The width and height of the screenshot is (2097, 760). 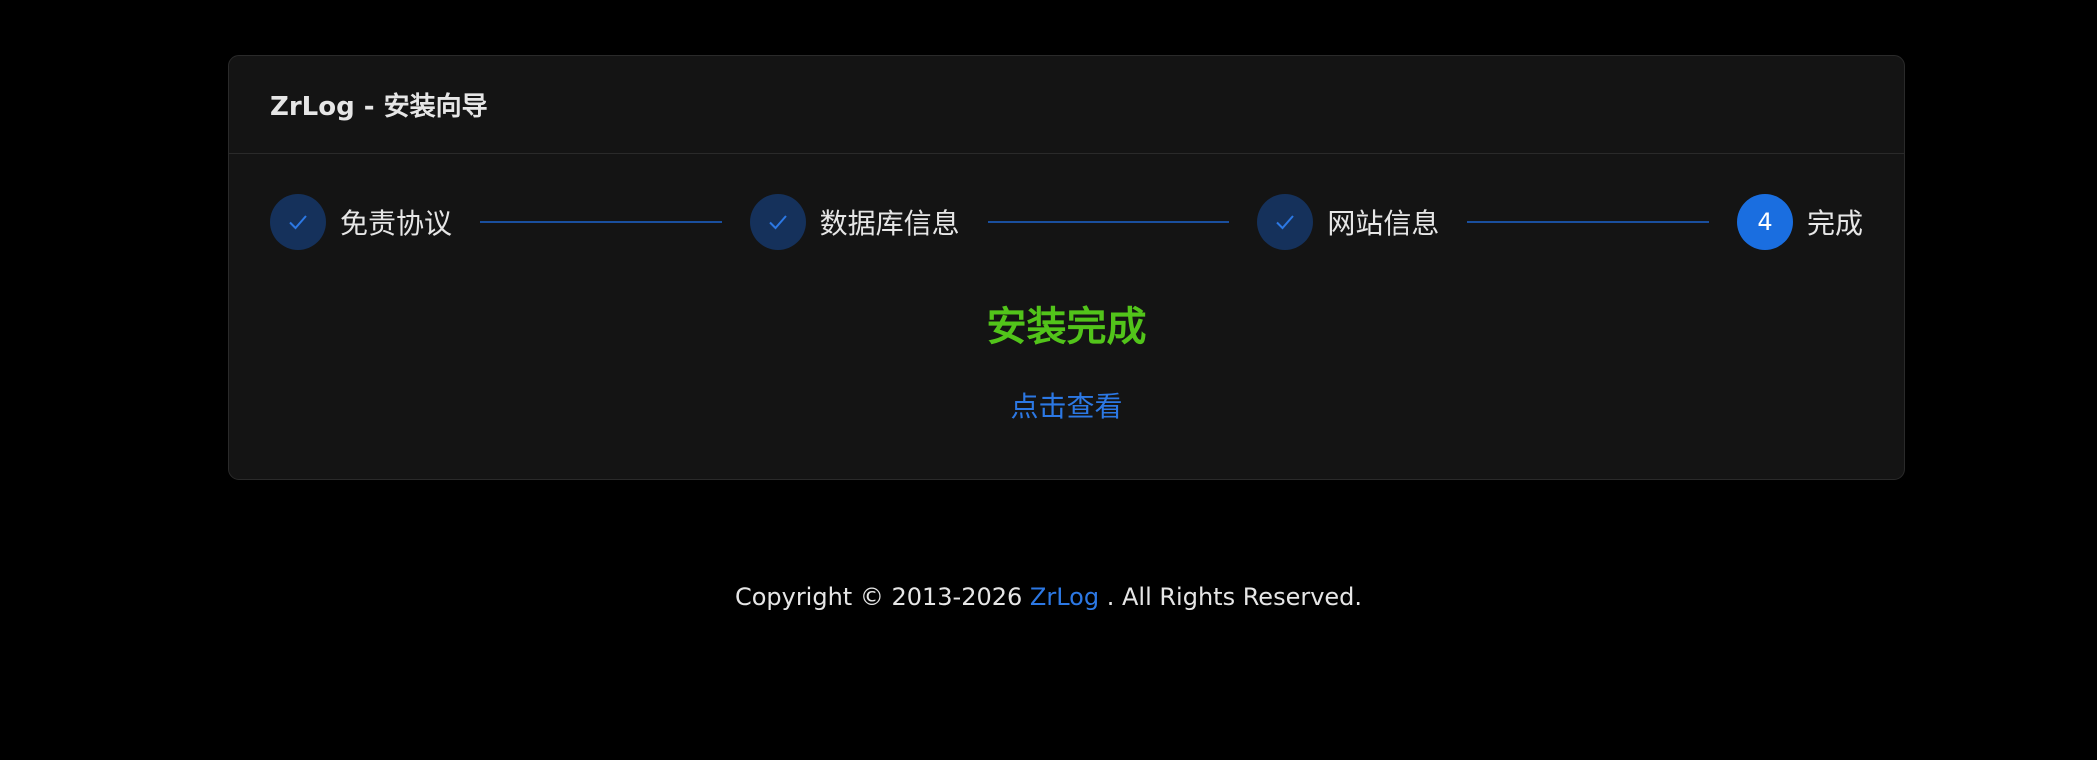 I want to click on copyright-text: Copyright © 2013-2026, so click(x=882, y=597).